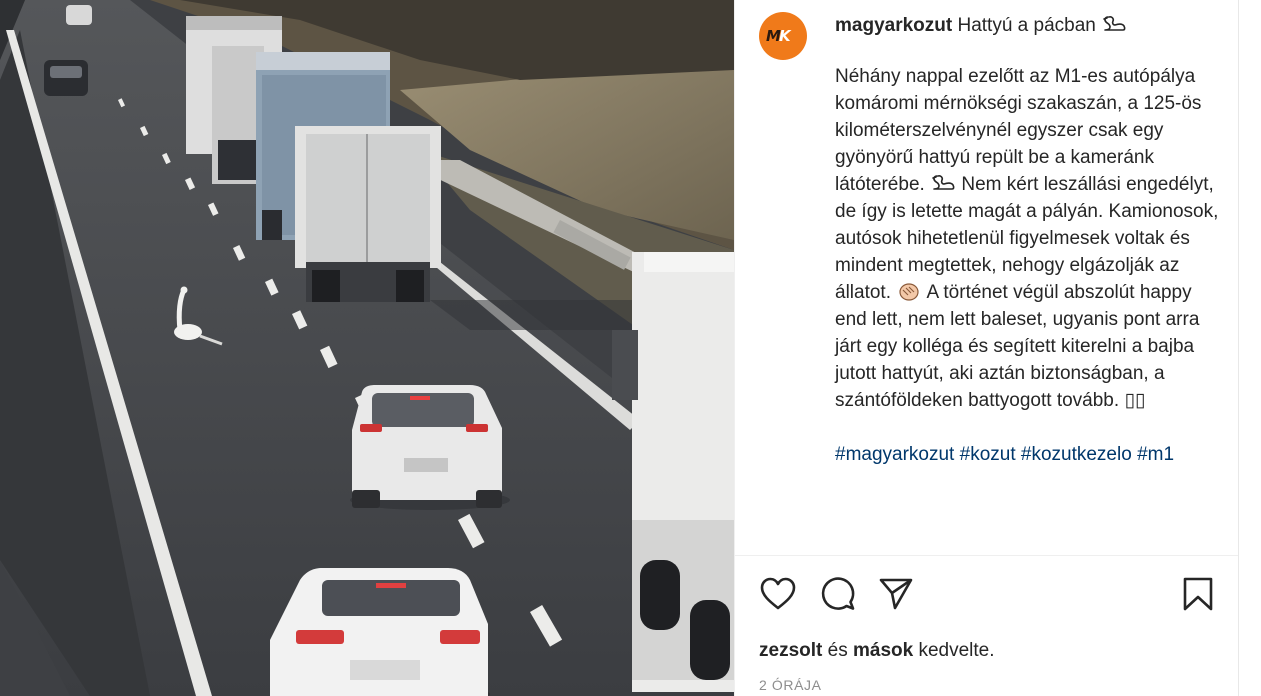 This screenshot has width=1261, height=696. I want to click on save-button, so click(1198, 594).